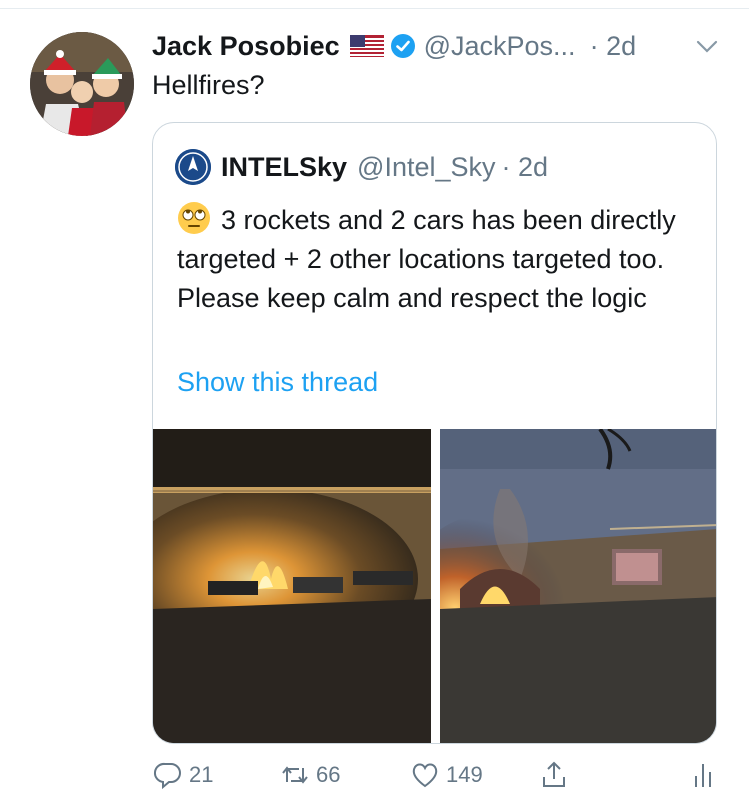 The height and width of the screenshot is (803, 749). I want to click on heart-icon, so click(425, 775).